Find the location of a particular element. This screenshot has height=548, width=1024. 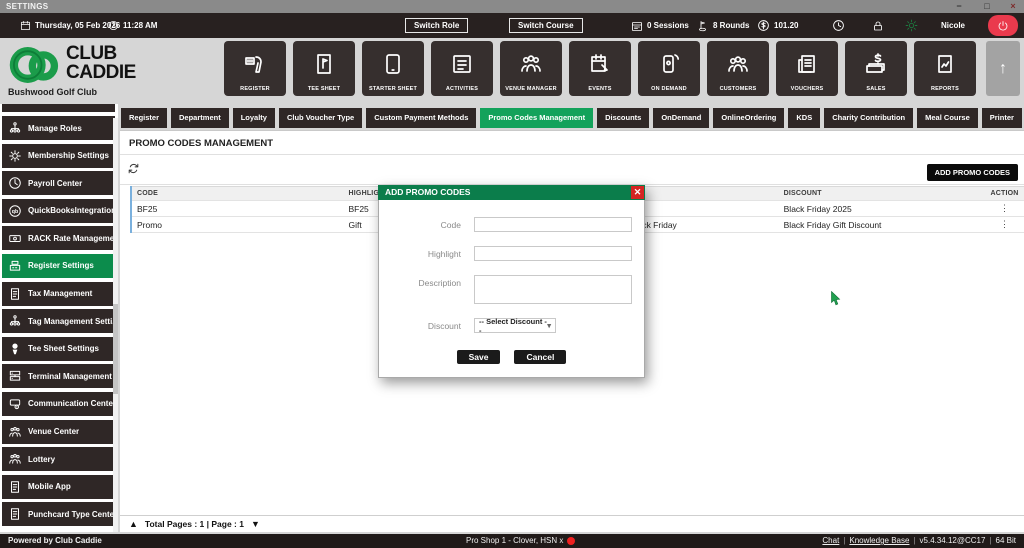

sidebar-item-punchcard-type-center: Punchcard Type Center is located at coordinates (58, 514).